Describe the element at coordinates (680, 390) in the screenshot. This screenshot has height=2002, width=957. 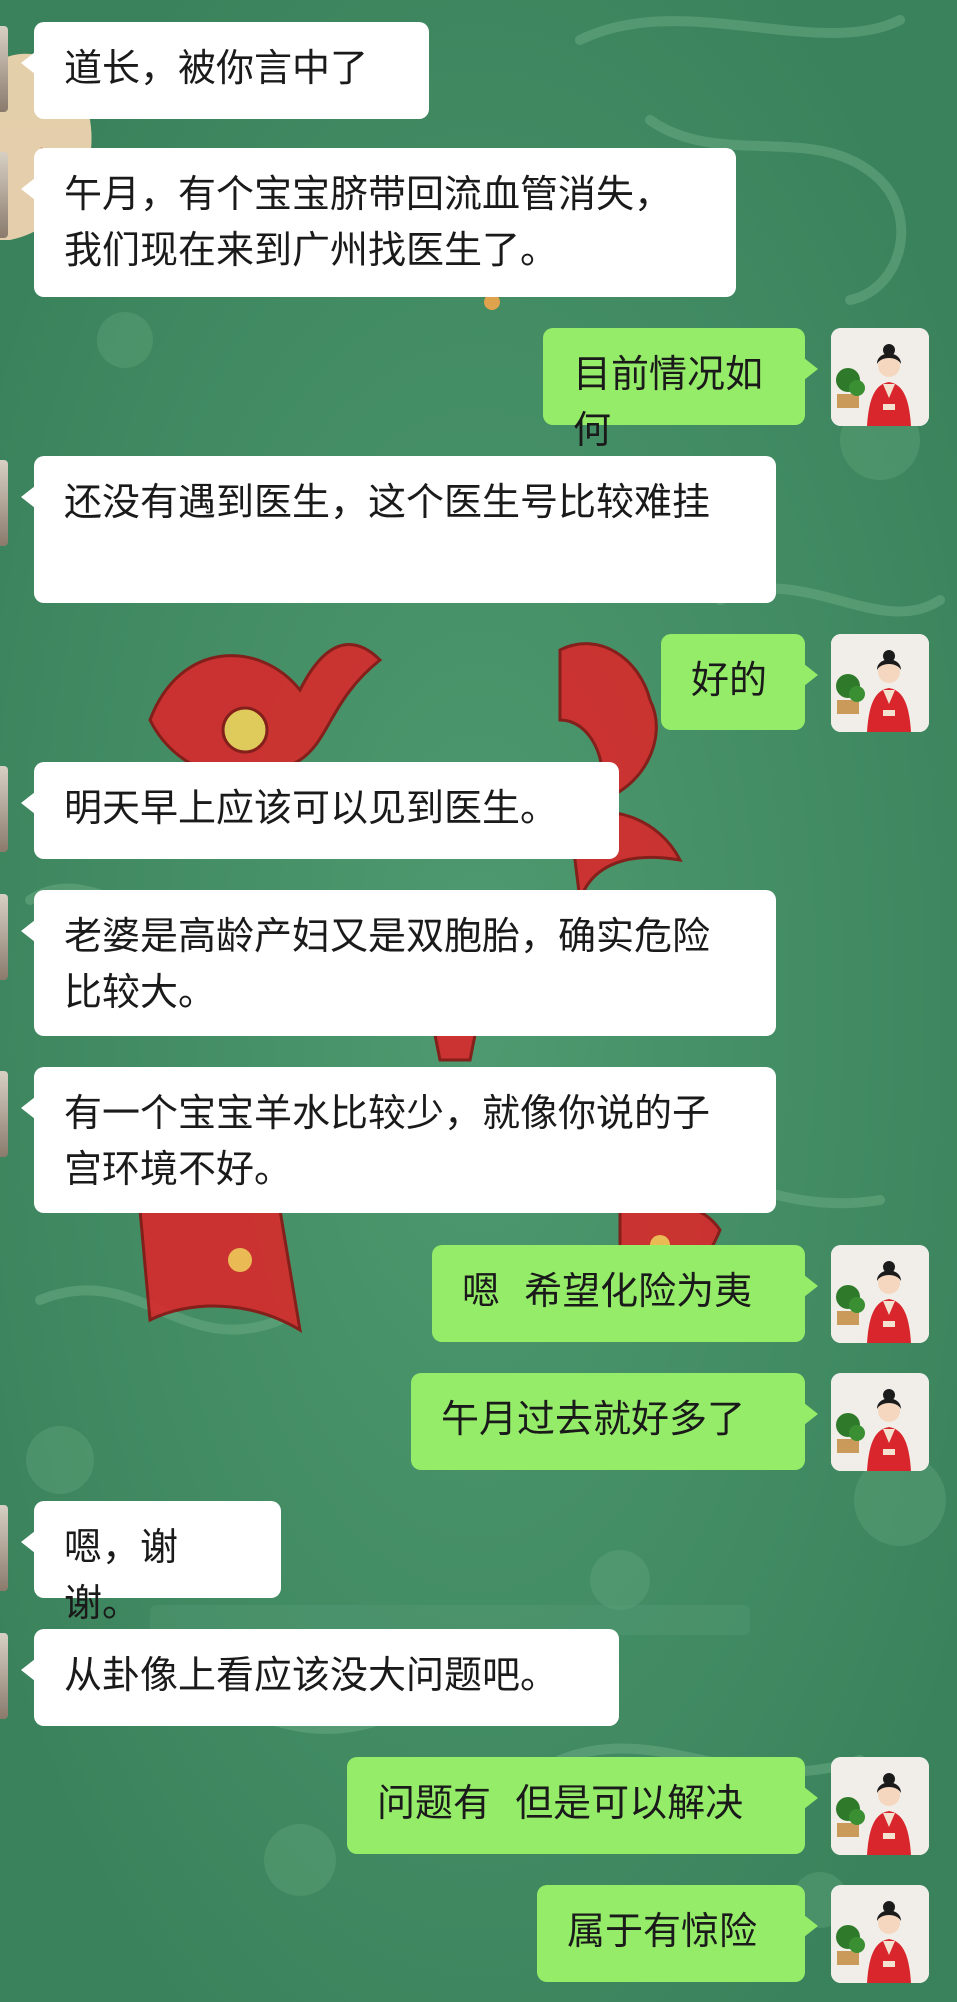
I see `outgoing-message-bubble: 目前情况如何` at that location.